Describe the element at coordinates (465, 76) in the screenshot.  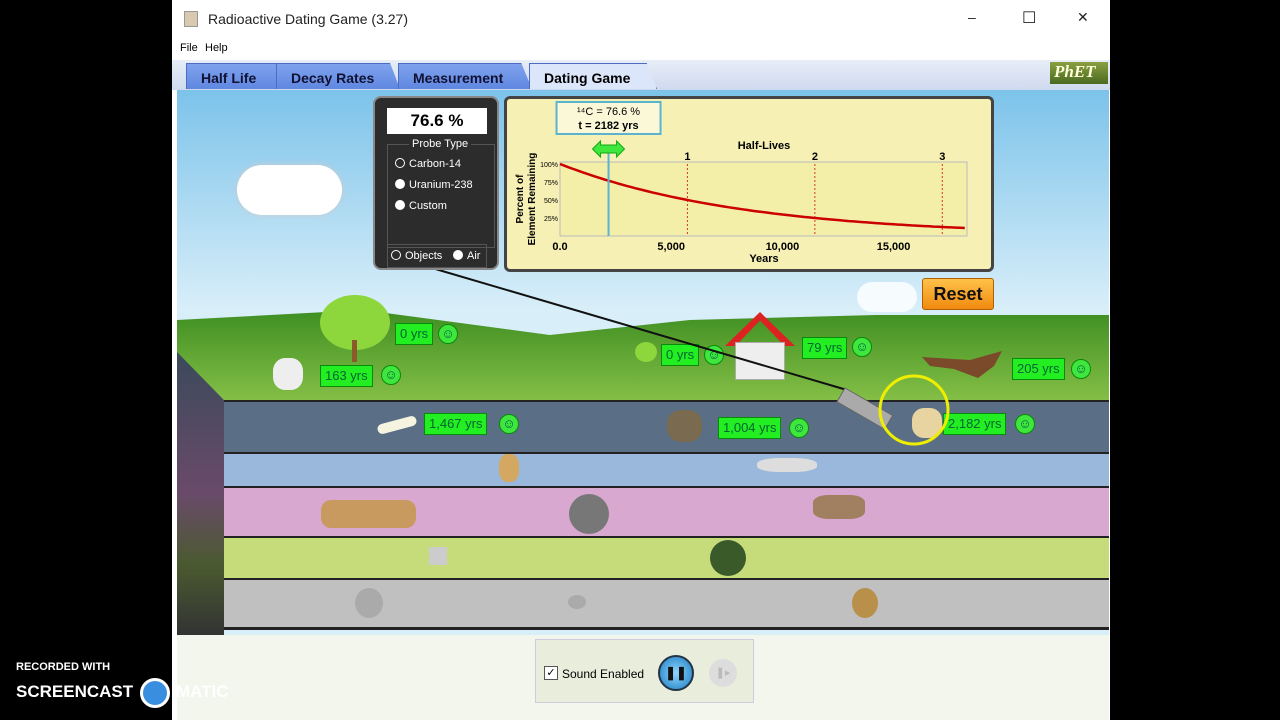
I see `tab-measurement: Measurement` at that location.